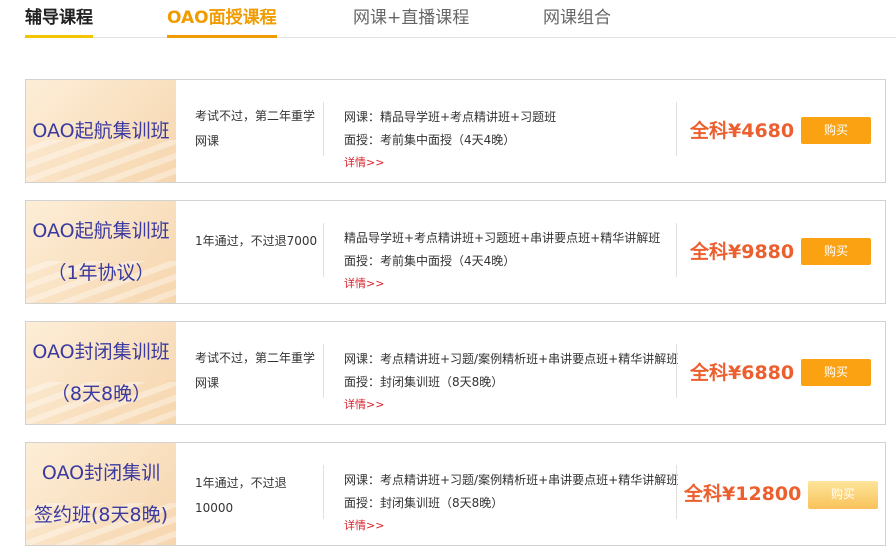  Describe the element at coordinates (222, 36) in the screenshot. I see `tab-underline-active` at that location.